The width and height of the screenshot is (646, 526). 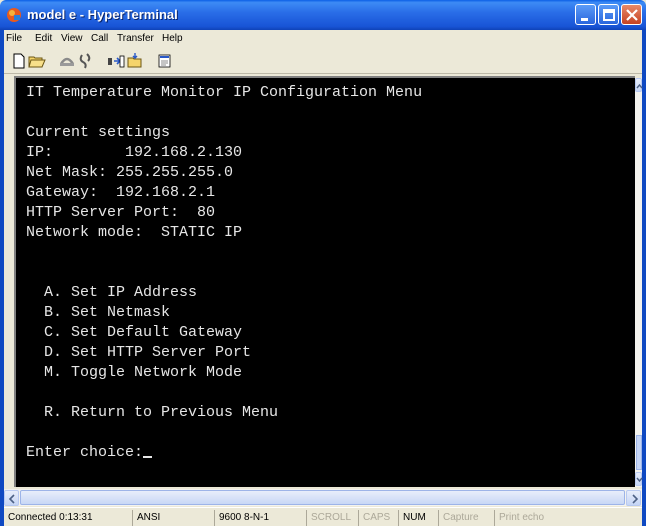 What do you see at coordinates (639, 452) in the screenshot?
I see `vertical-scroll-thumb` at bounding box center [639, 452].